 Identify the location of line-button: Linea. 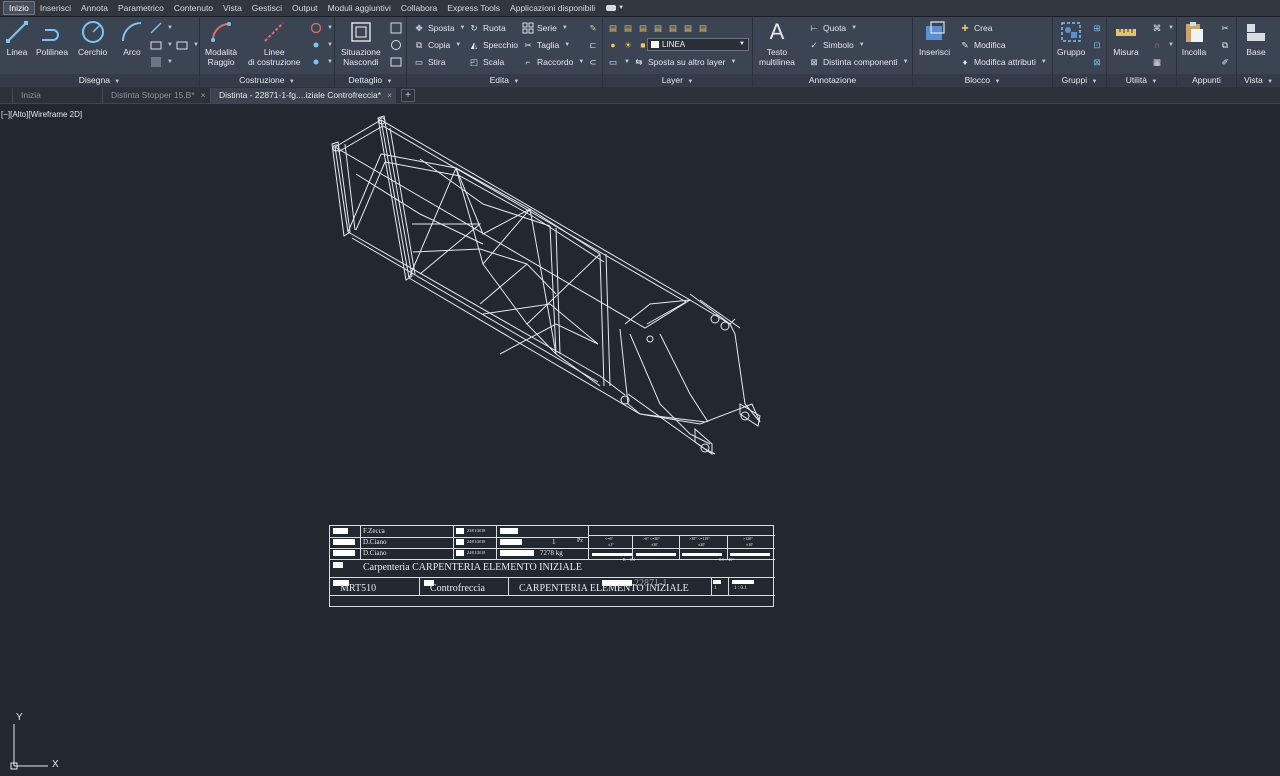
(17, 38).